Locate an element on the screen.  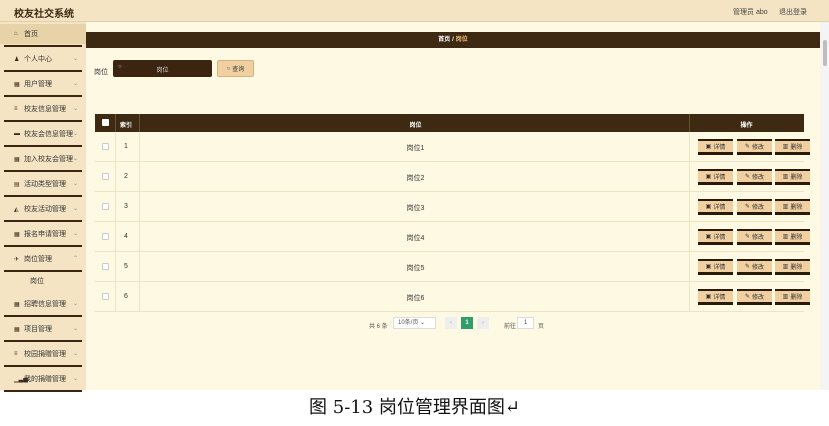
sidebar-item: ⌂ 首页 is located at coordinates (43, 34).